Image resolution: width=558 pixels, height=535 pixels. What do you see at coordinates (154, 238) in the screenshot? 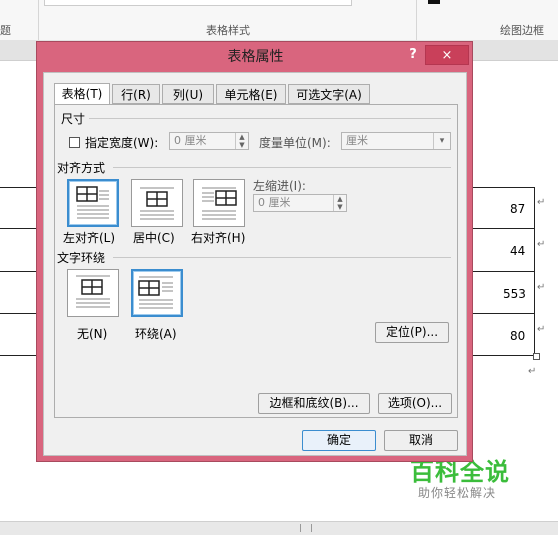
I see `align-center-label: 居中(C)` at bounding box center [154, 238].